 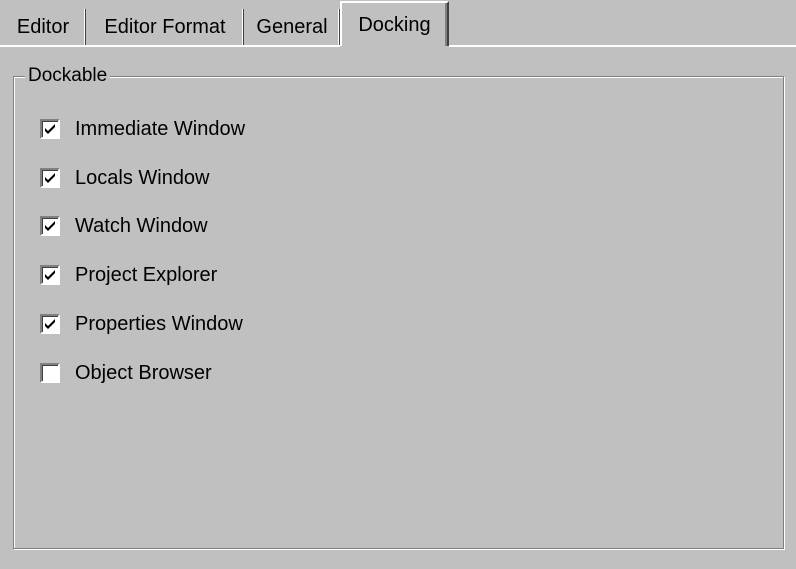 What do you see at coordinates (50, 373) in the screenshot?
I see `object-browser-checkbox` at bounding box center [50, 373].